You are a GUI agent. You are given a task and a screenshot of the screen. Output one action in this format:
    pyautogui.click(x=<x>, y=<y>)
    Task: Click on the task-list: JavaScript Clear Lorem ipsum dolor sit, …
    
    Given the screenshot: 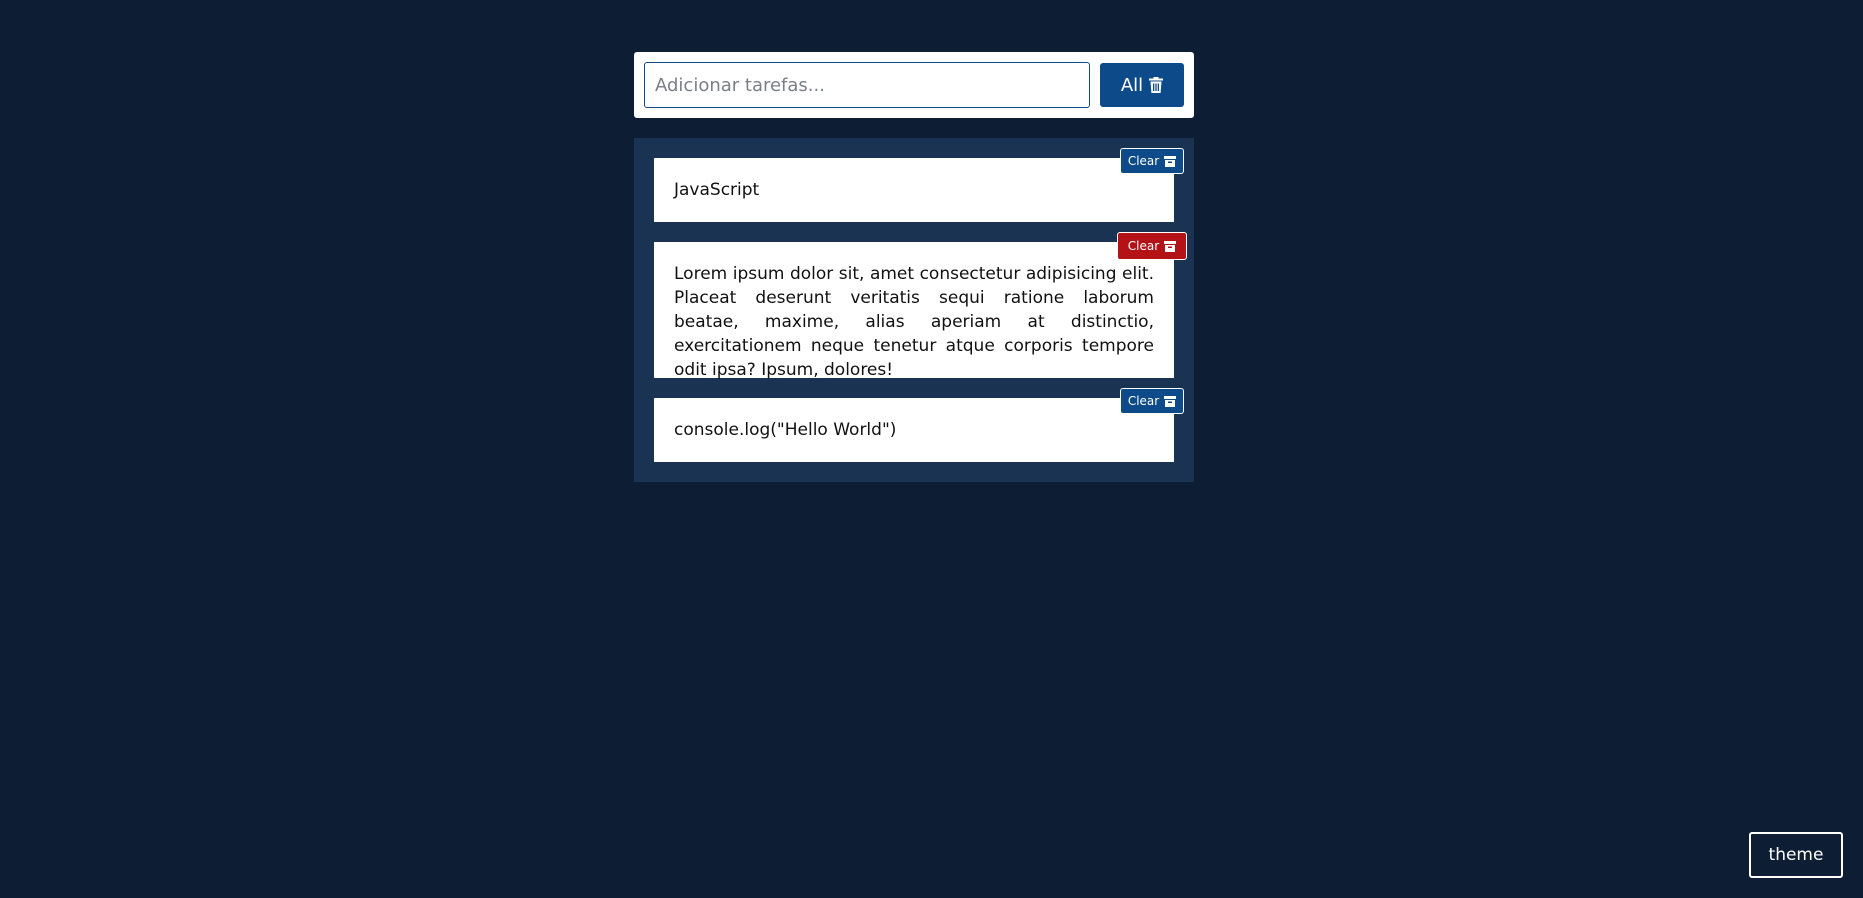 What is the action you would take?
    pyautogui.click(x=914, y=310)
    